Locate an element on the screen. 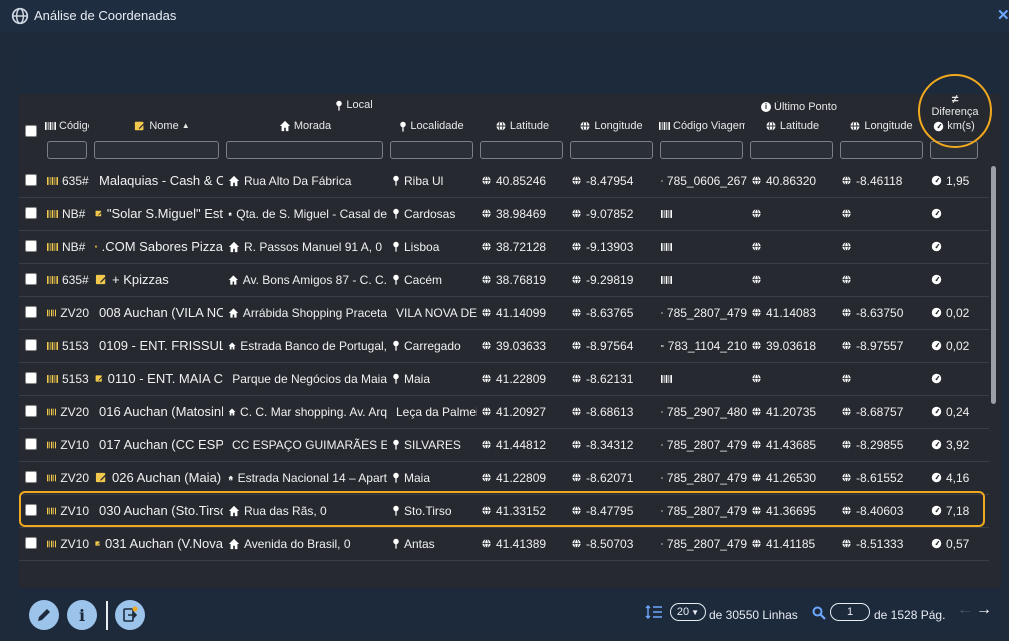  cell-diferenca: 1,95 is located at coordinates (956, 180).